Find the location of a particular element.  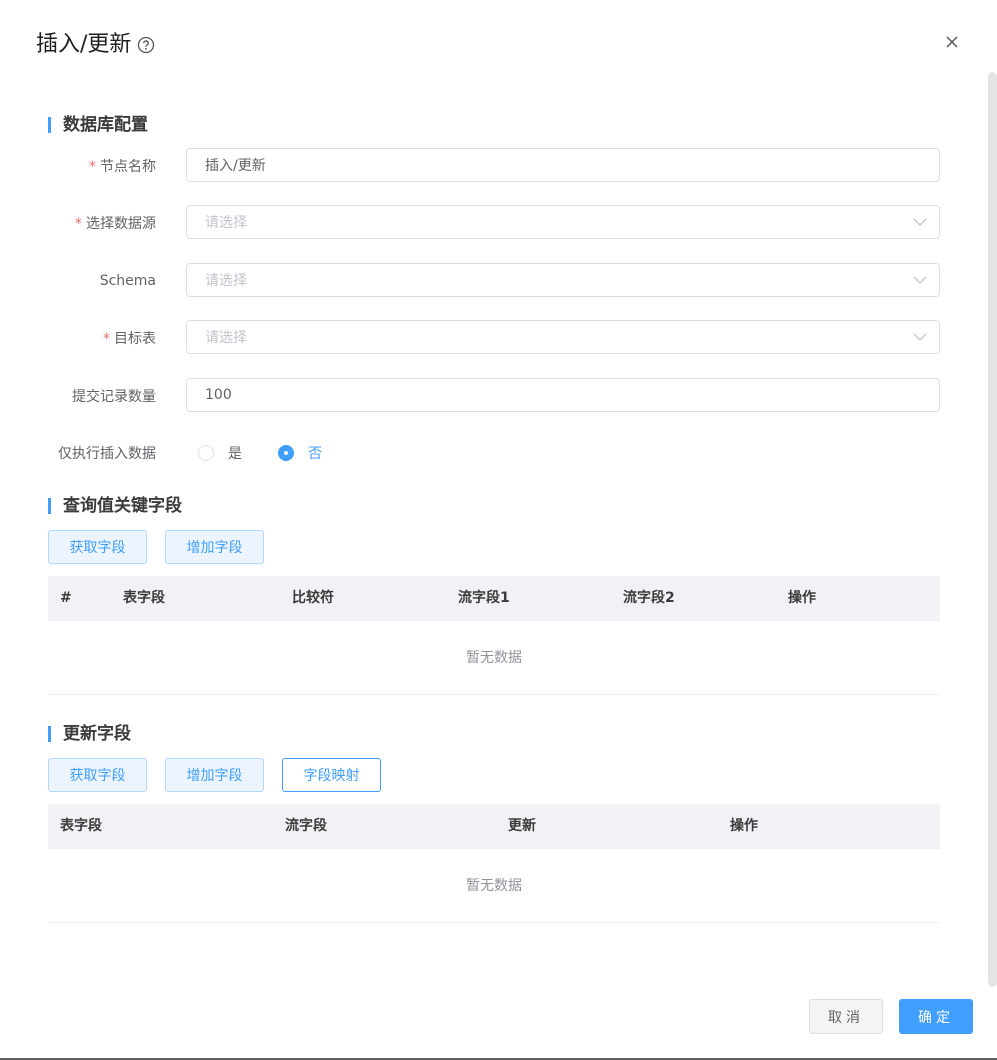

column-header-stream-field-1: 流字段1 is located at coordinates (484, 598).